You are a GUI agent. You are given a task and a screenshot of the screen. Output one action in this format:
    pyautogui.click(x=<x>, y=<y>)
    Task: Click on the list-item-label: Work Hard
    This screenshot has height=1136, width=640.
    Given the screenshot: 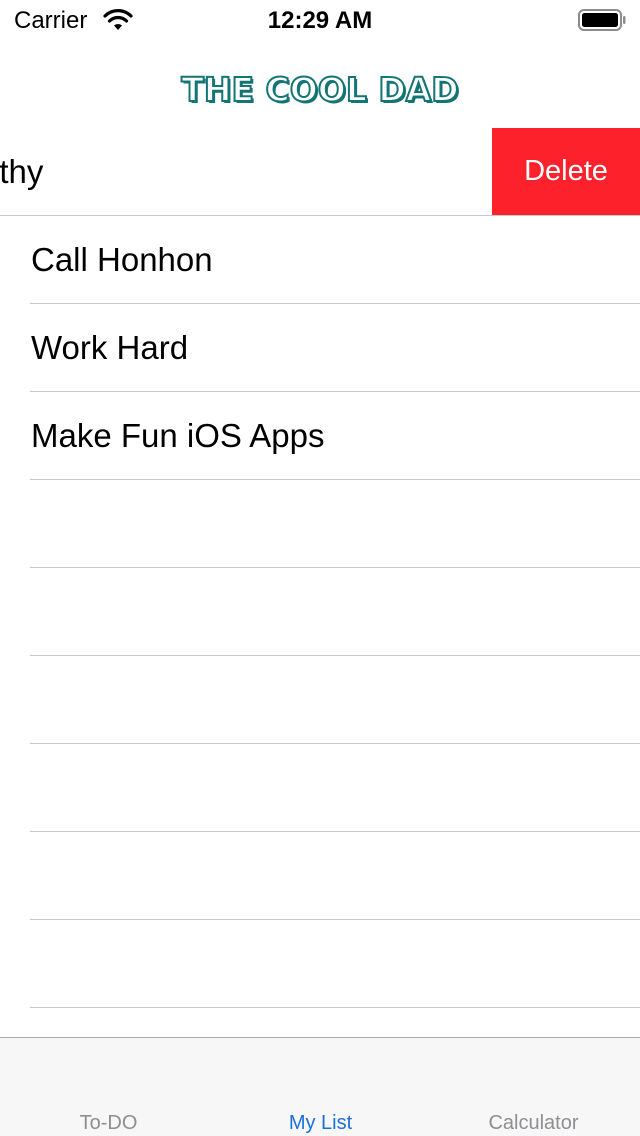 What is the action you would take?
    pyautogui.click(x=110, y=347)
    